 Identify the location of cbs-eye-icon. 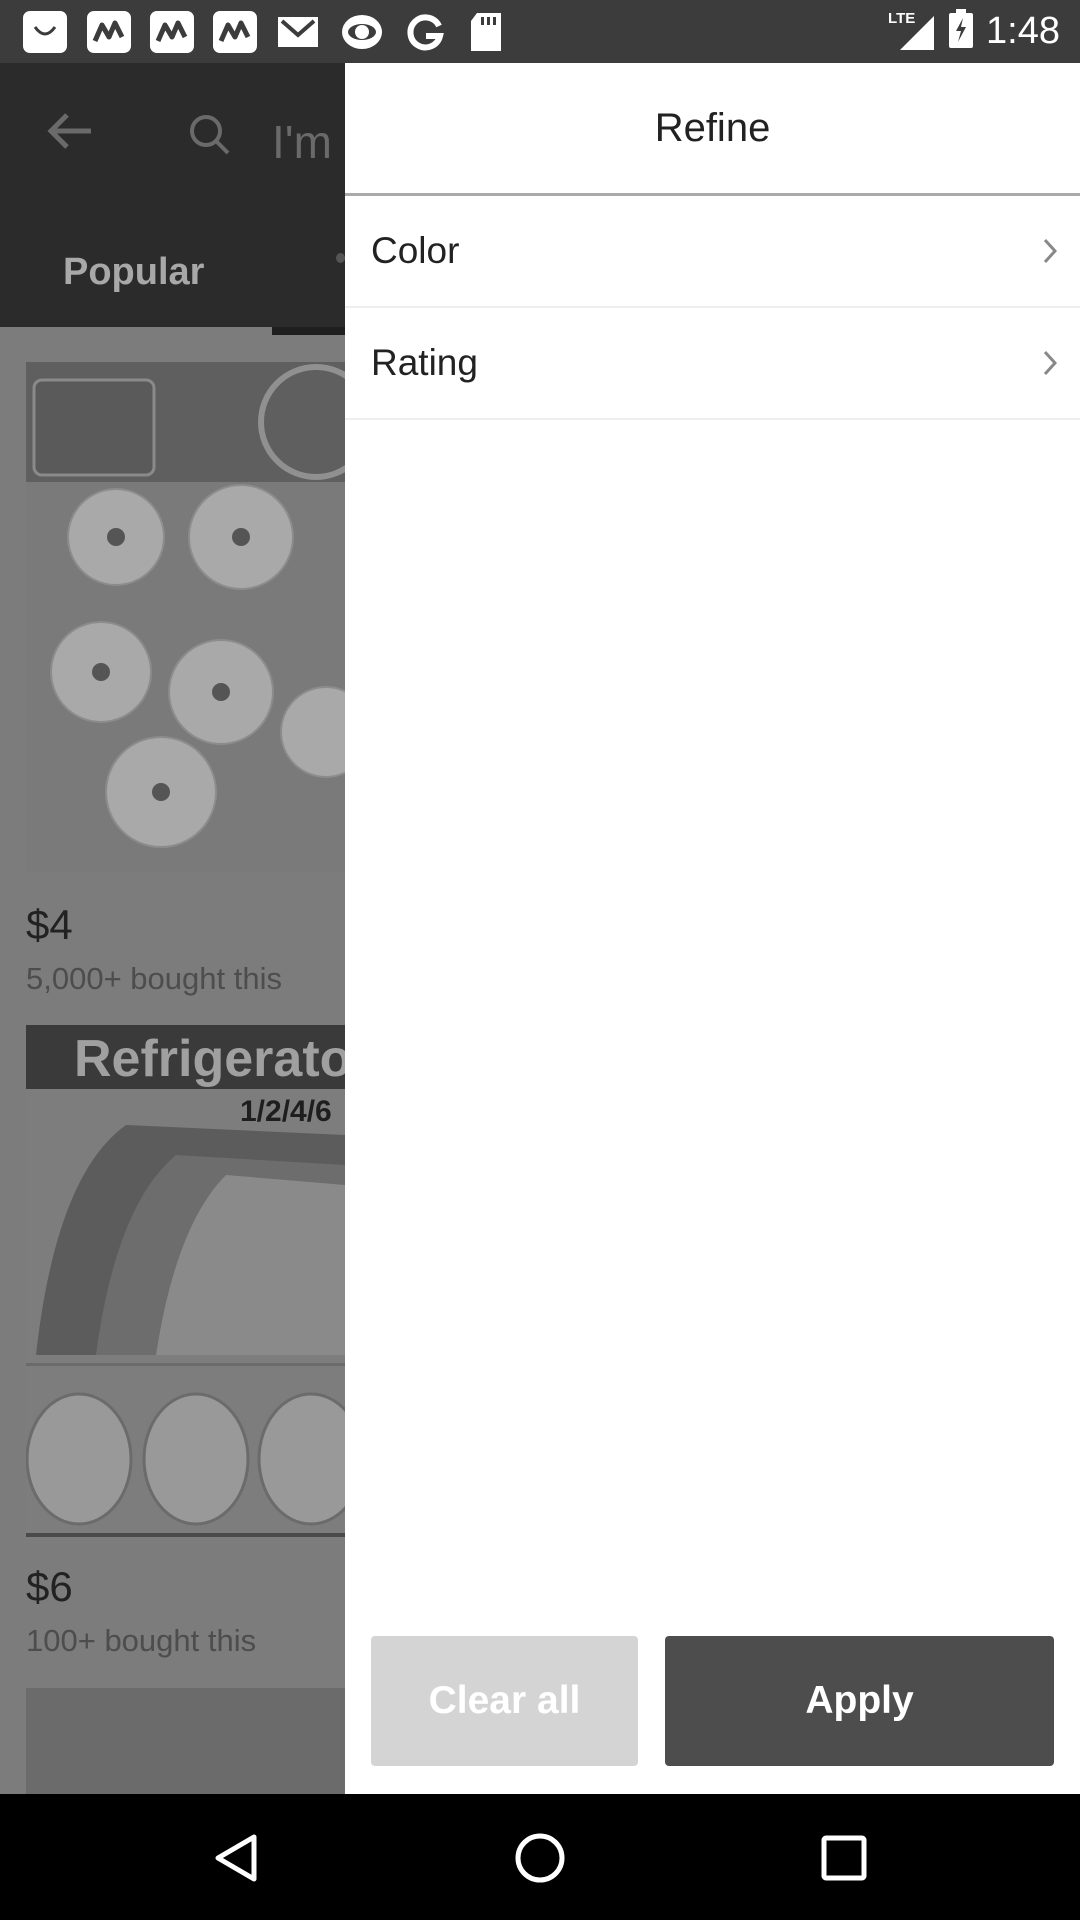
(362, 32).